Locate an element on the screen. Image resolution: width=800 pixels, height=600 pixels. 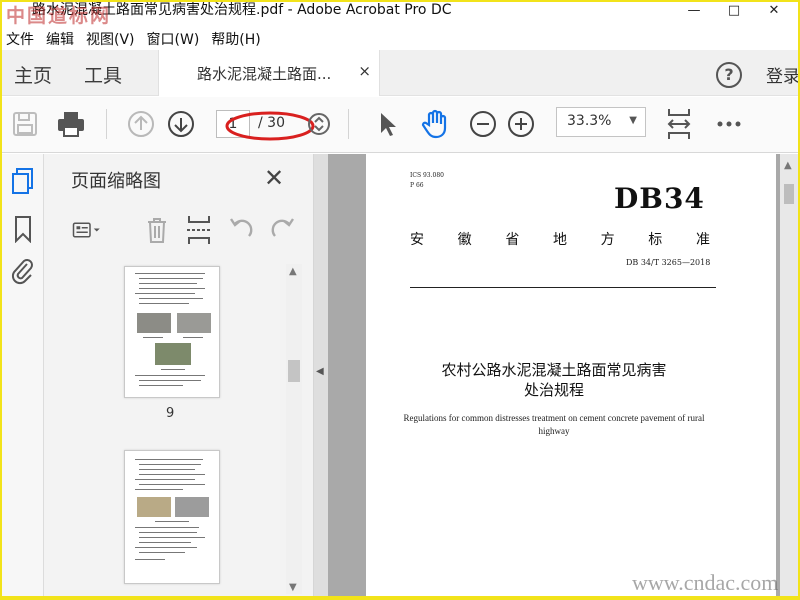
menu-window: 窗口(W) is located at coordinates (175, 37).